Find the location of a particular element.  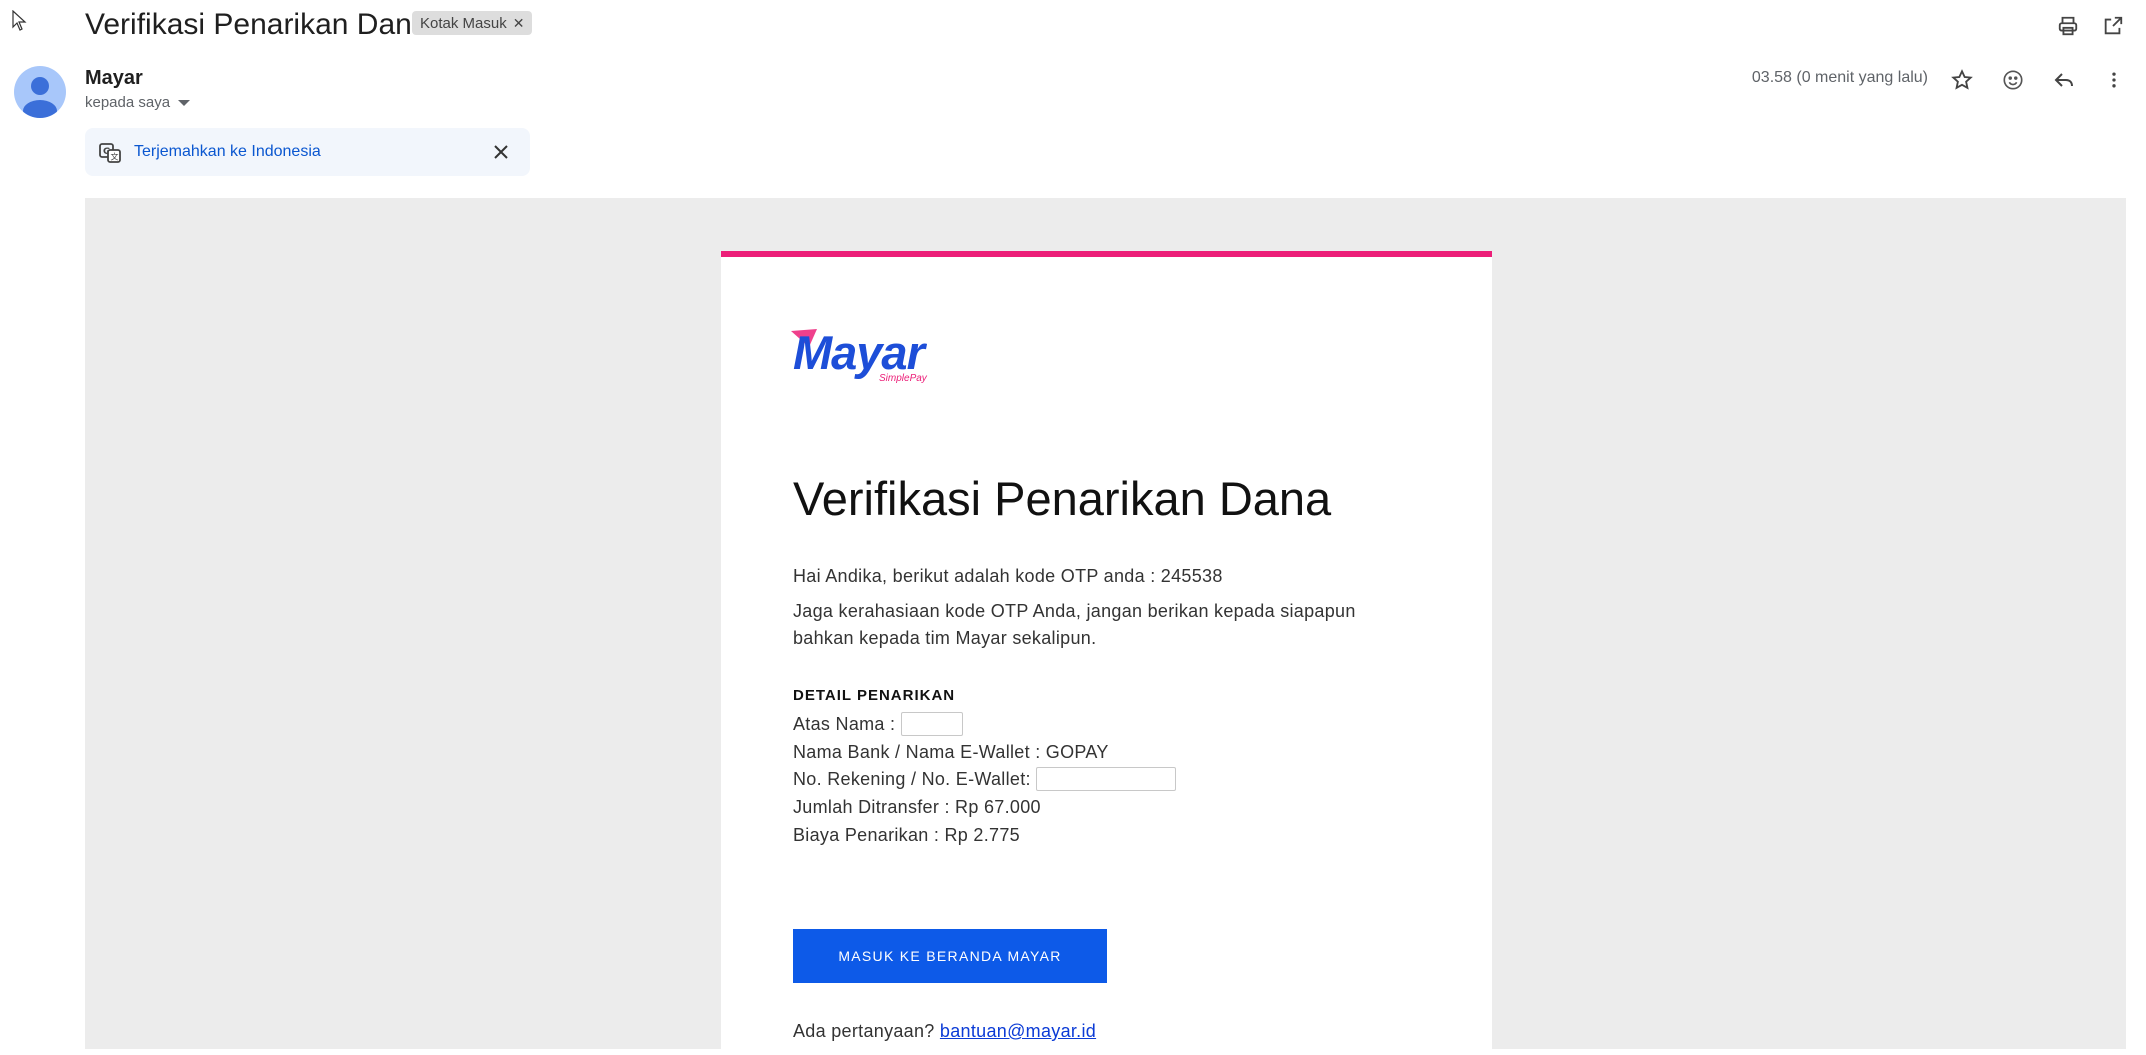

reply-button is located at coordinates (2064, 80).